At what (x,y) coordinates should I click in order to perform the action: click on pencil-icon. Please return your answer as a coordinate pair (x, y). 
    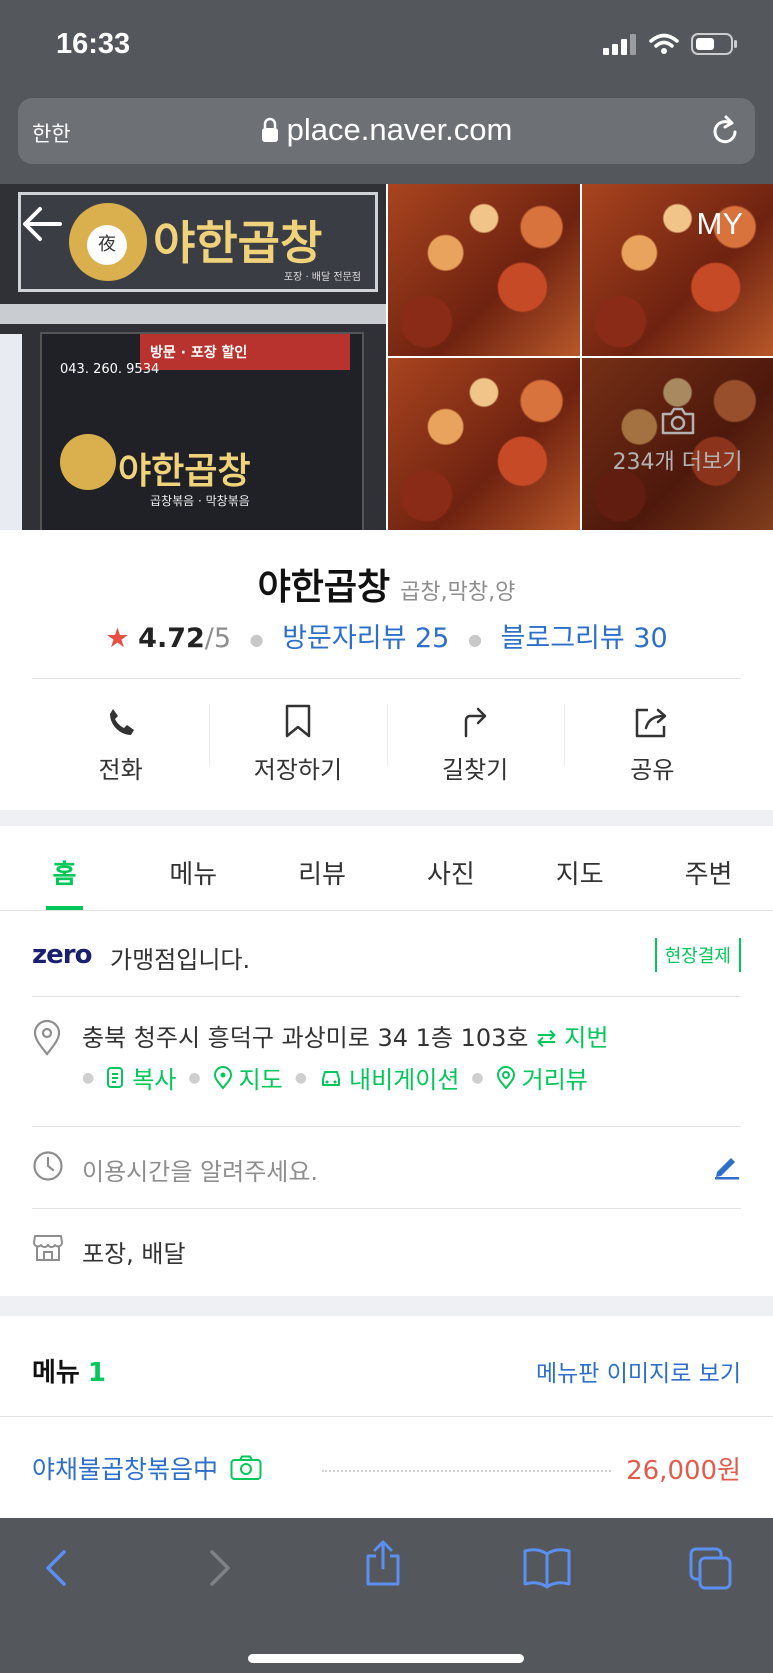
    Looking at the image, I should click on (727, 1166).